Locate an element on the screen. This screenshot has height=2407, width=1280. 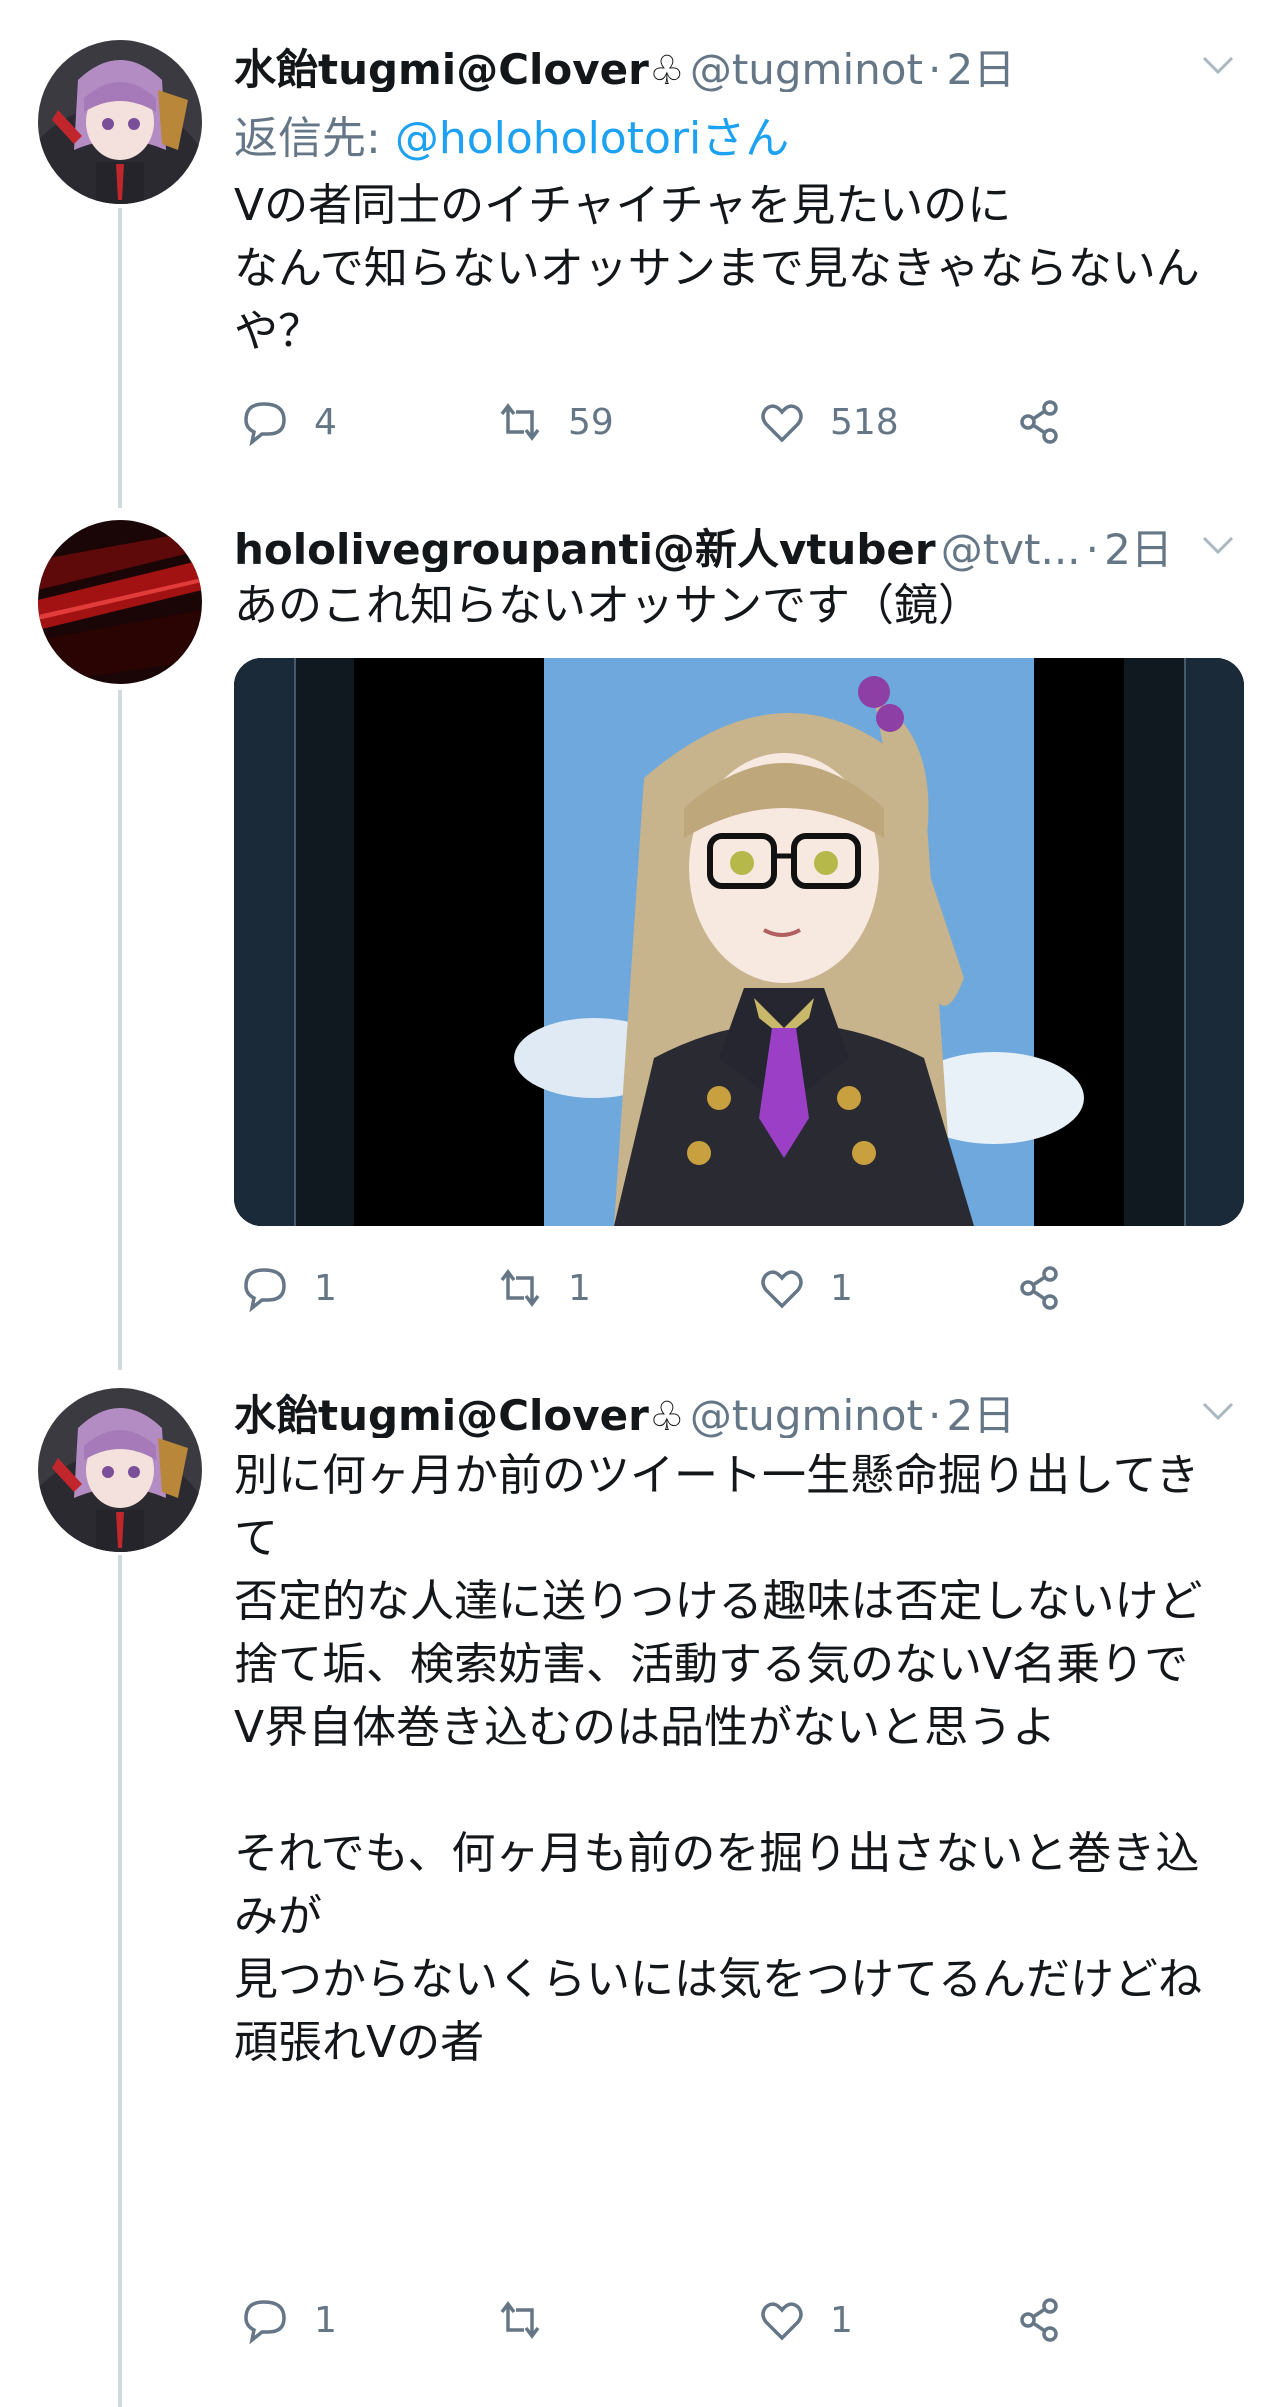
like-button: 518 is located at coordinates (827, 422).